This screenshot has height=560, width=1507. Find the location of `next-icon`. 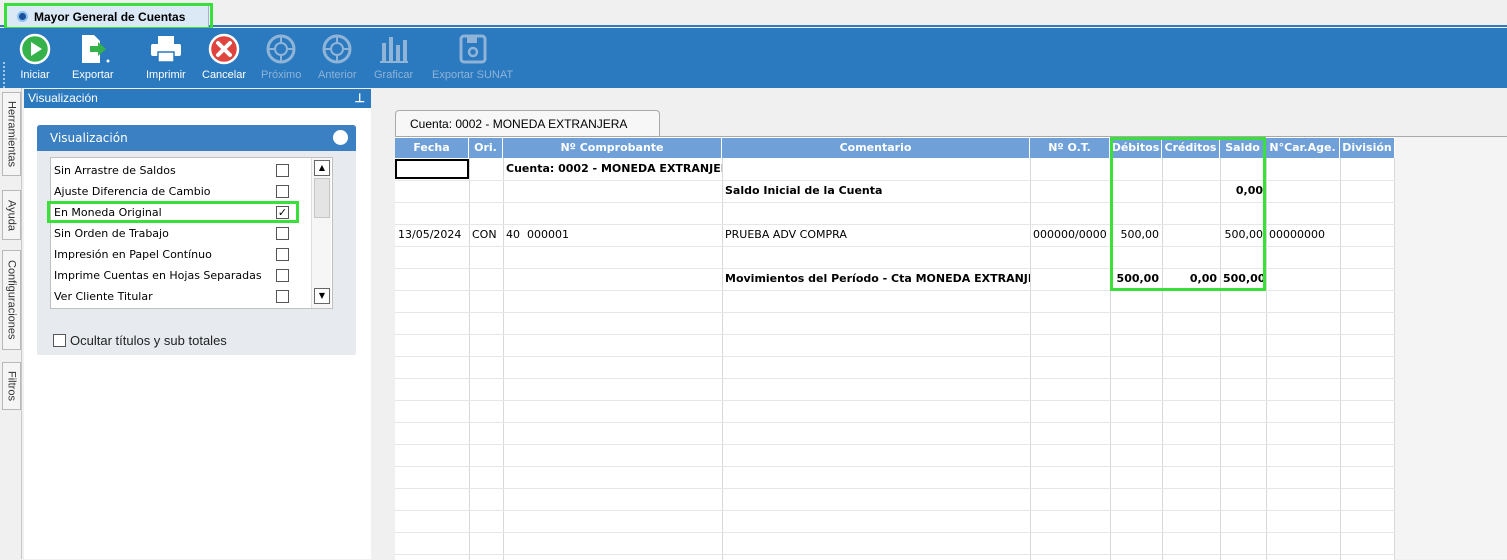

next-icon is located at coordinates (281, 49).